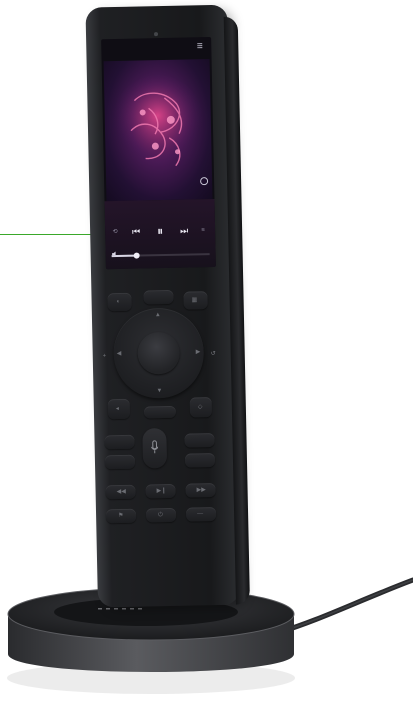  I want to click on dash-icon: —, so click(200, 514).